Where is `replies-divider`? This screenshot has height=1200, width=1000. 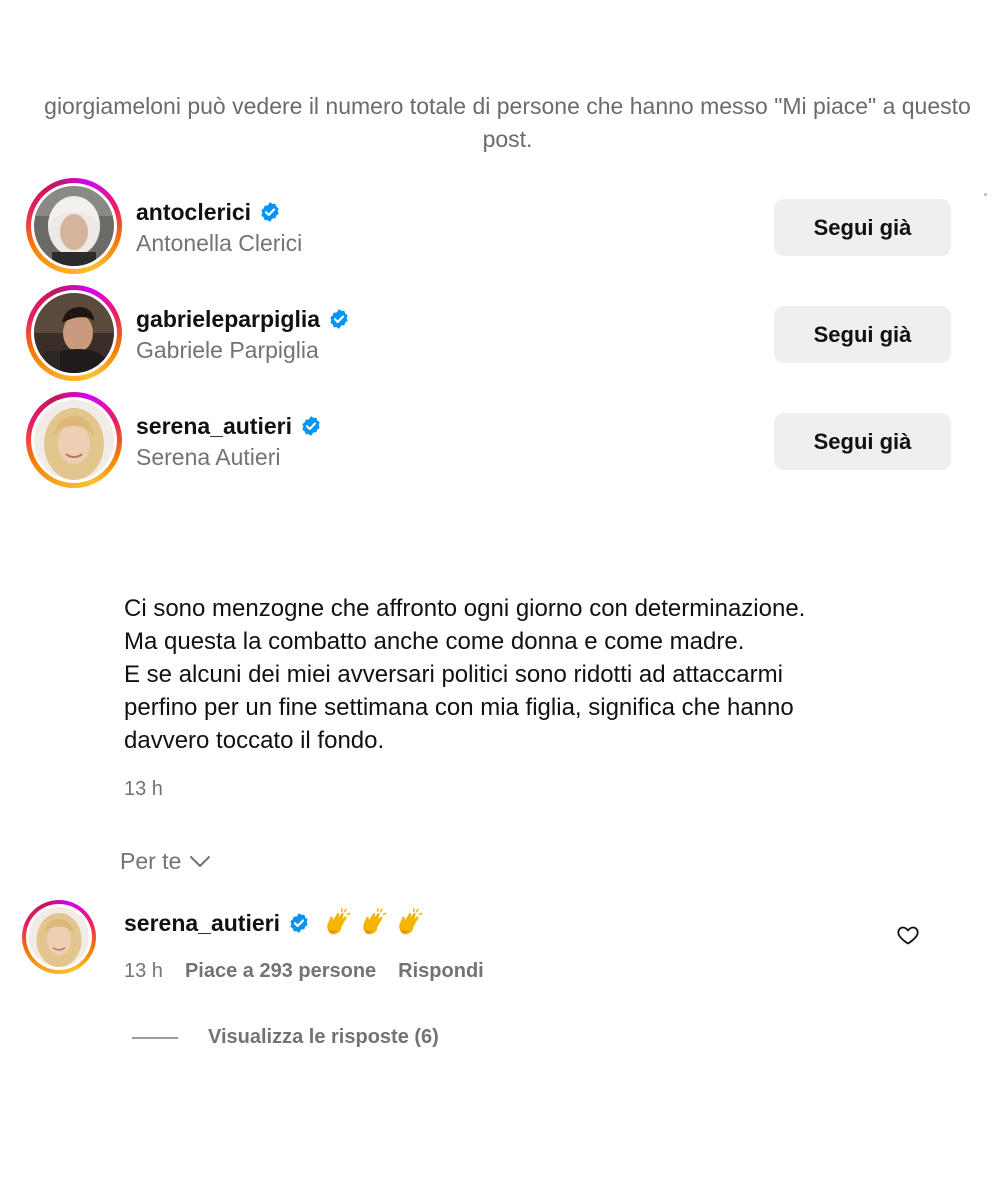
replies-divider is located at coordinates (155, 1037).